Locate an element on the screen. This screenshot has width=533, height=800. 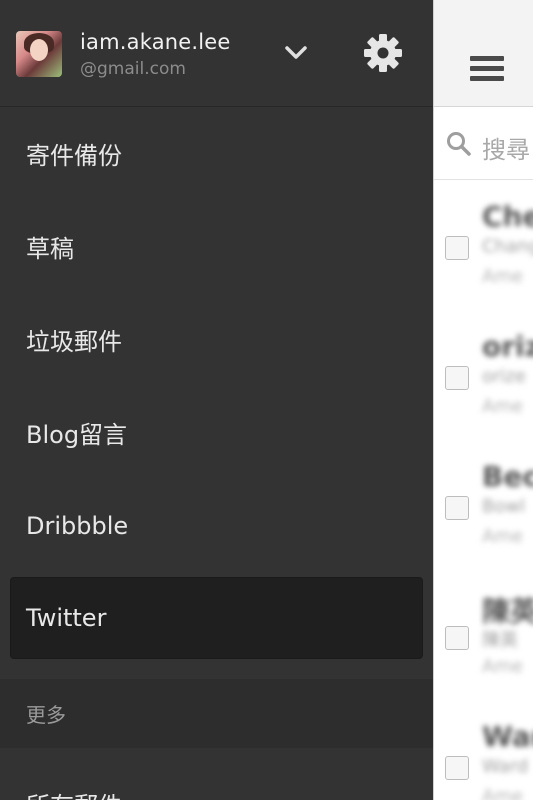
menu-item-label: 草稿 is located at coordinates (50, 249).